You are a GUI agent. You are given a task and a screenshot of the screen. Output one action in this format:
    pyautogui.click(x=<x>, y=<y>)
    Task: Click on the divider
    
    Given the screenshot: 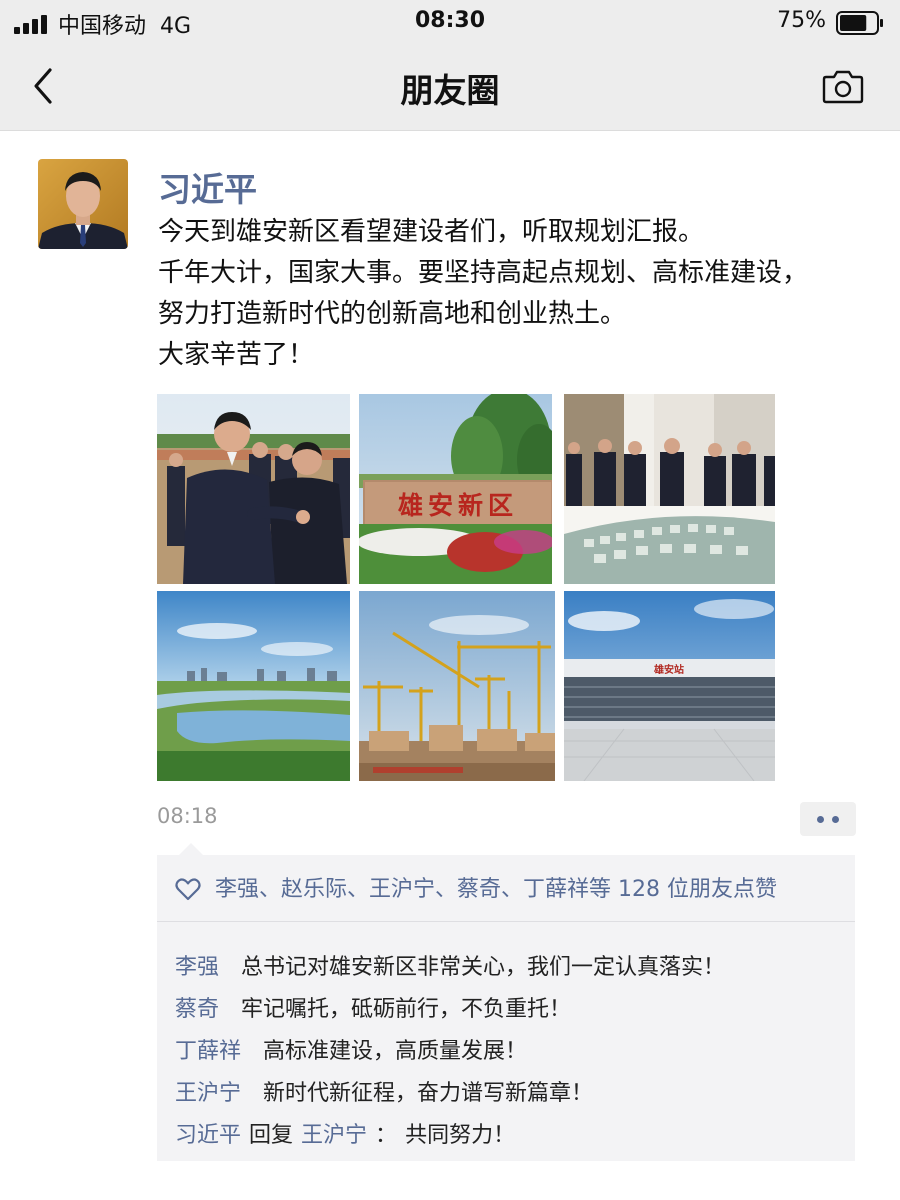 What is the action you would take?
    pyautogui.click(x=506, y=921)
    